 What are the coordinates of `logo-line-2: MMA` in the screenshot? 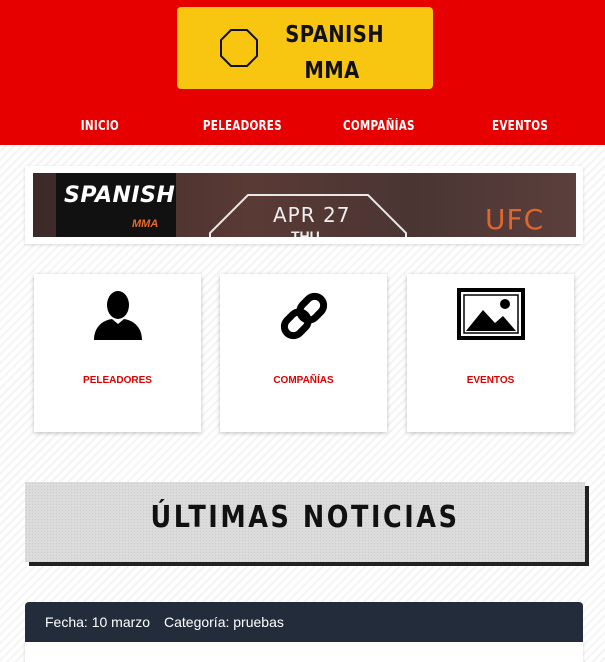 It's located at (332, 71).